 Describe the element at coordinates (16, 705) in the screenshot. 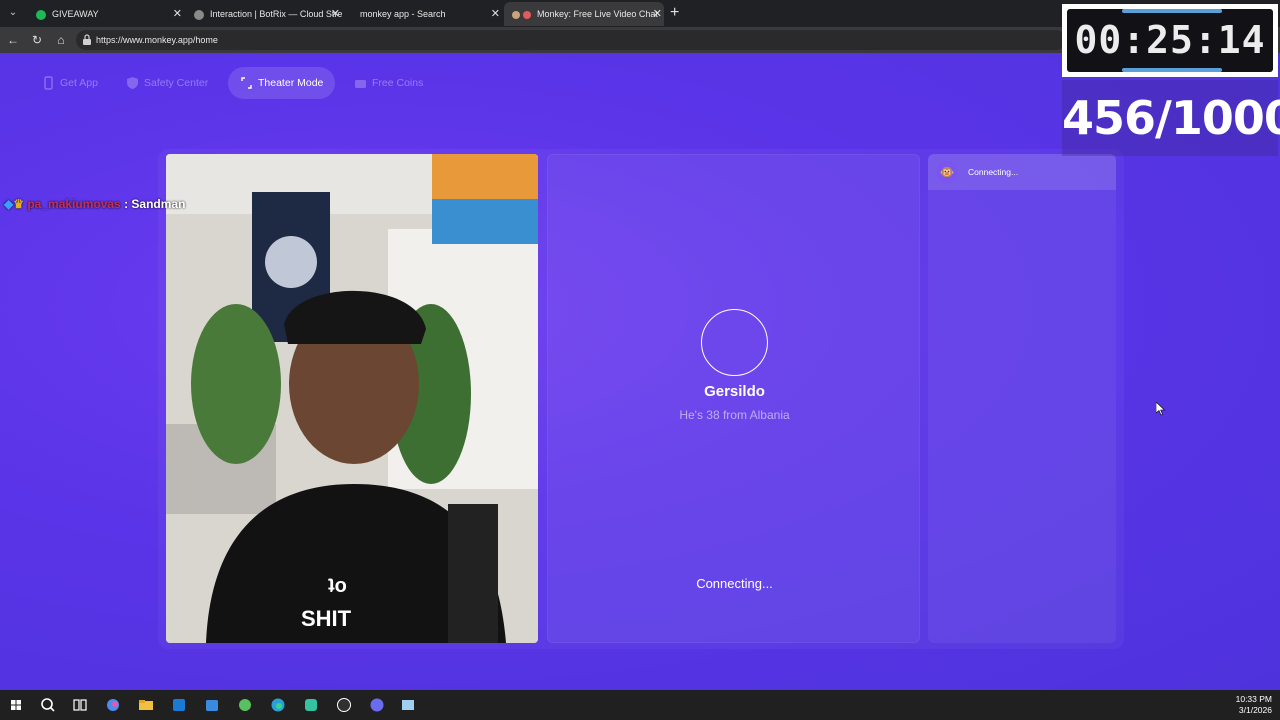

I see `windows-start-icon` at that location.